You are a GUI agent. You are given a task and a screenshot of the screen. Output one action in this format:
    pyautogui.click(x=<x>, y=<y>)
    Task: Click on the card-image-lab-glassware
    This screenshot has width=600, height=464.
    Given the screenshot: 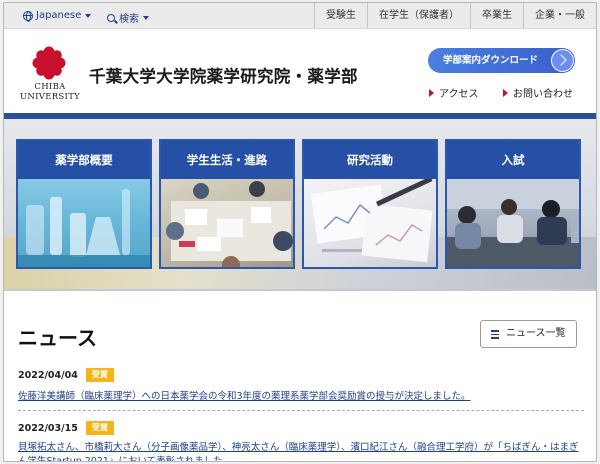 What is the action you would take?
    pyautogui.click(x=84, y=223)
    